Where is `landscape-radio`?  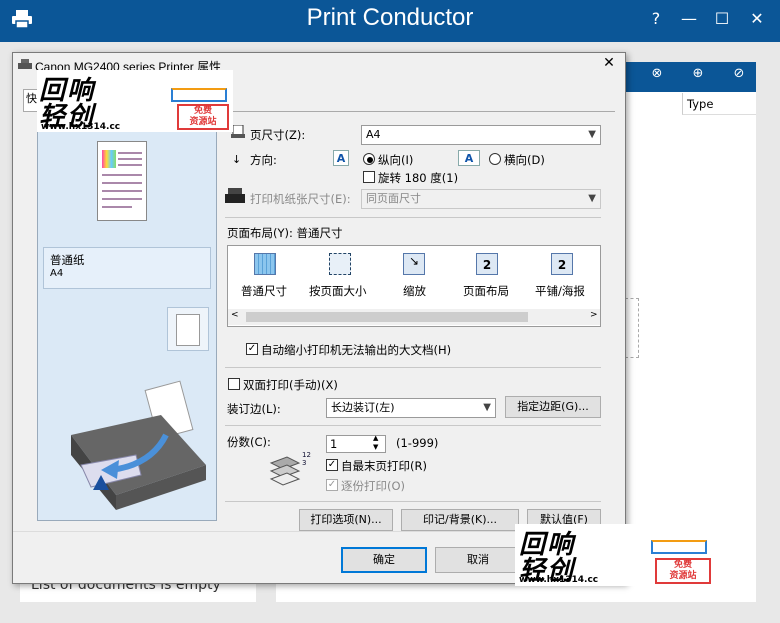
landscape-radio is located at coordinates (495, 159).